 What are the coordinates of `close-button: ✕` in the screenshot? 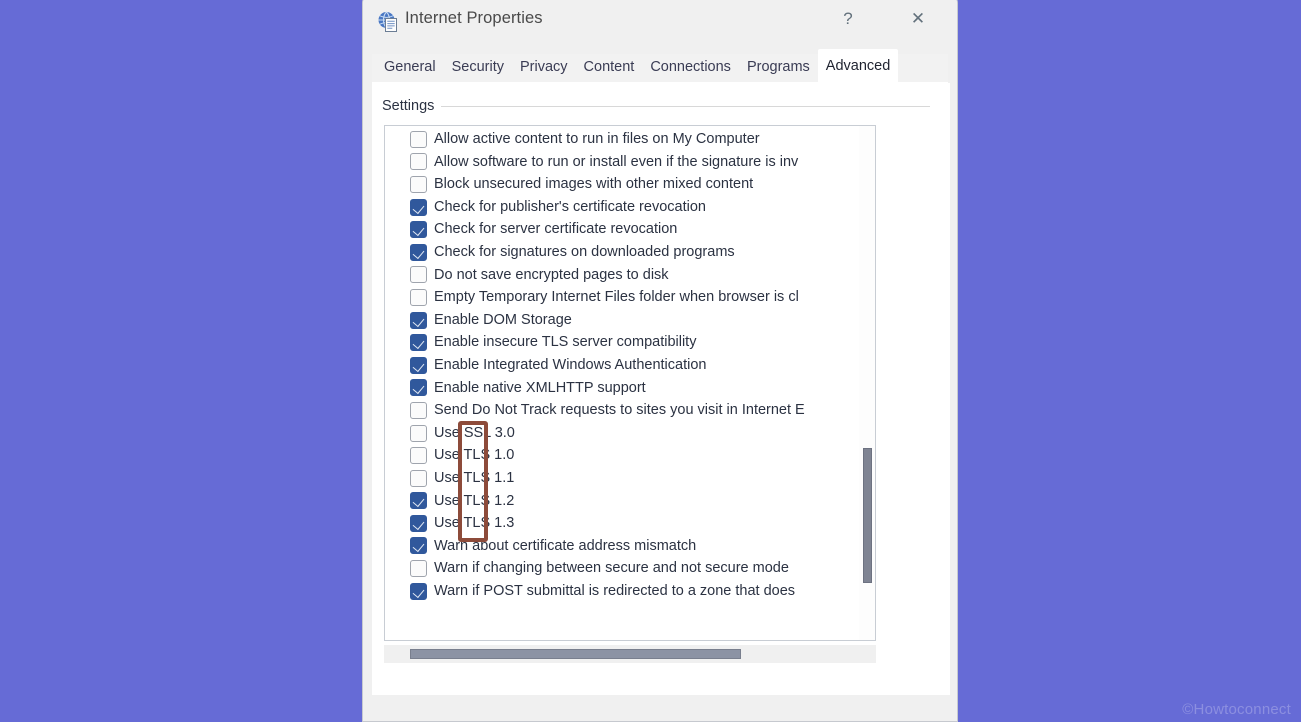 It's located at (918, 18).